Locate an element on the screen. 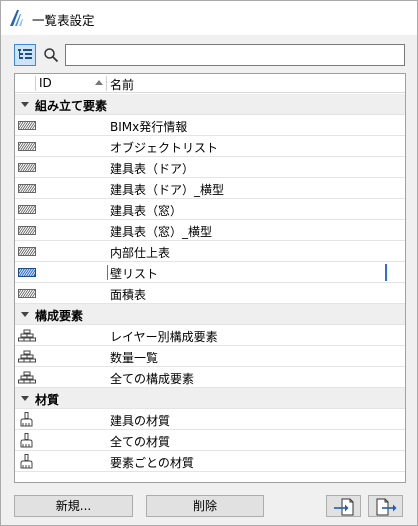  export-button is located at coordinates (385, 506).